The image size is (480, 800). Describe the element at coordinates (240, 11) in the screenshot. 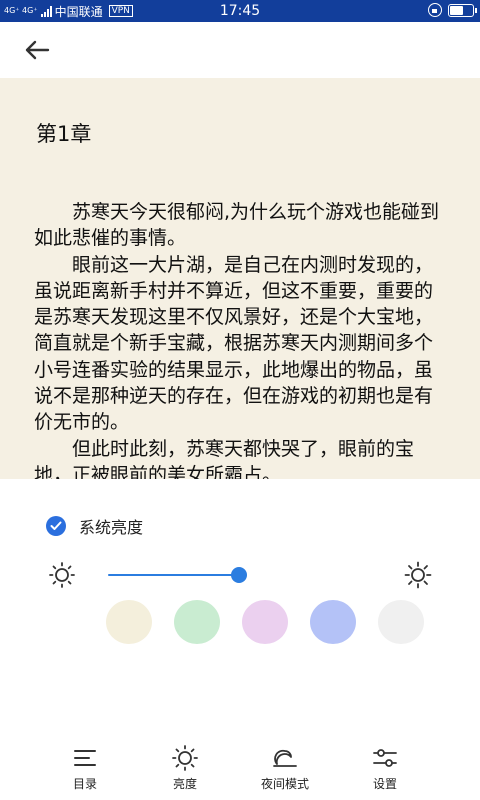

I see `status-bar: 4G⁺ 4G⁺ 中国联通 VPN 17:45` at that location.